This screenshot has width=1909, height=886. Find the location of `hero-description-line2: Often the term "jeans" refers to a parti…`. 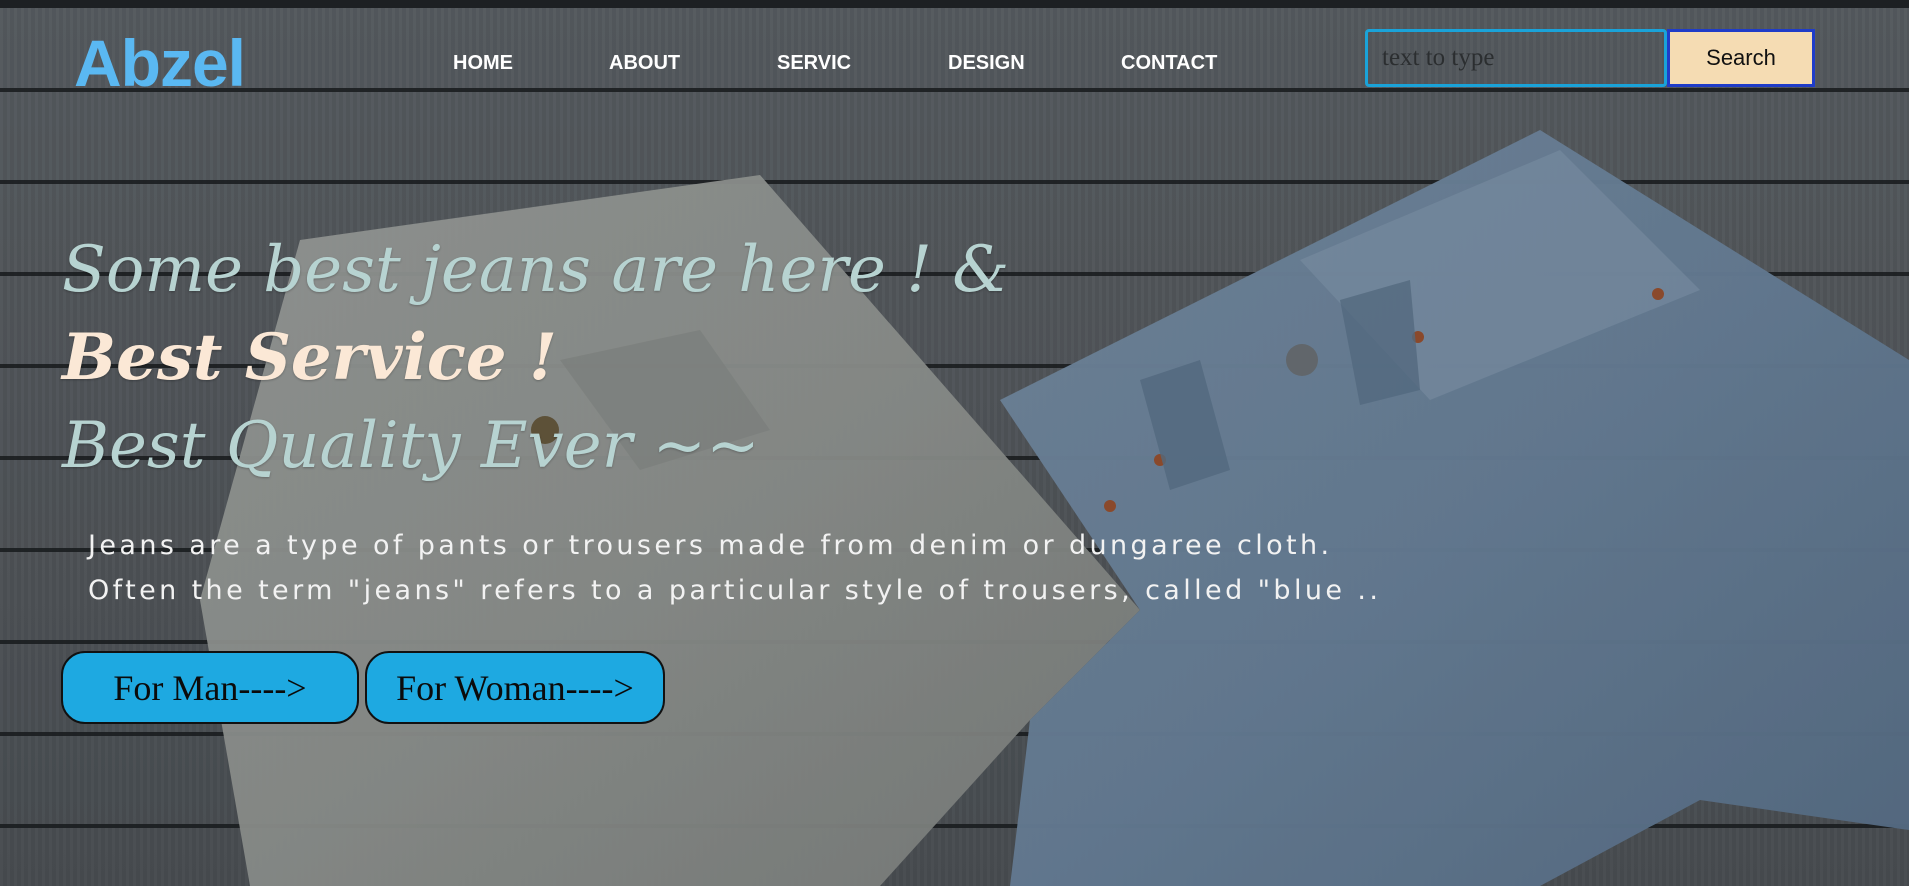

hero-description-line2: Often the term "jeans" refers to a parti… is located at coordinates (735, 590).